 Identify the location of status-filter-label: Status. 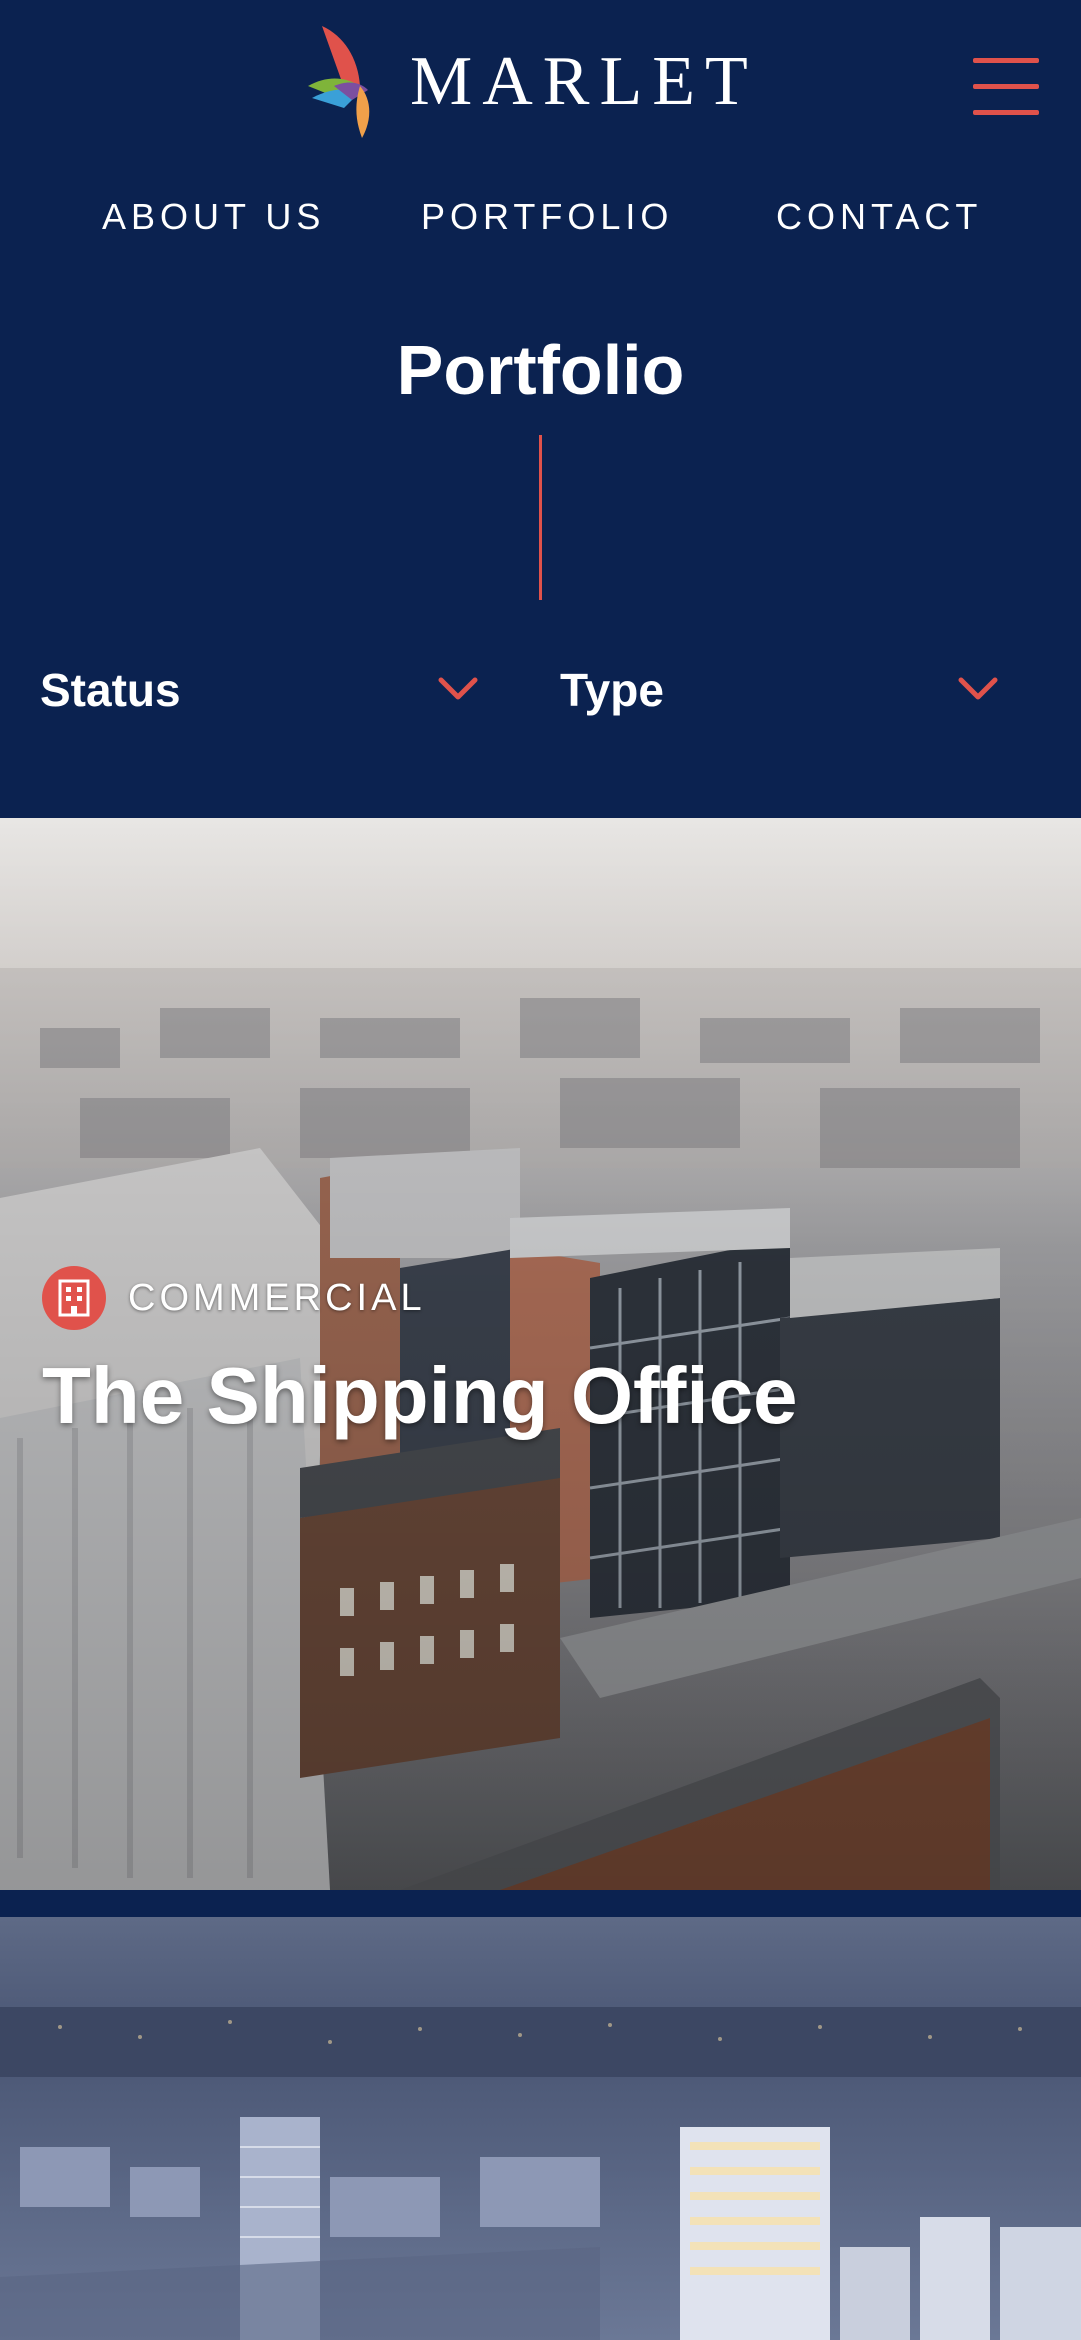
(110, 690).